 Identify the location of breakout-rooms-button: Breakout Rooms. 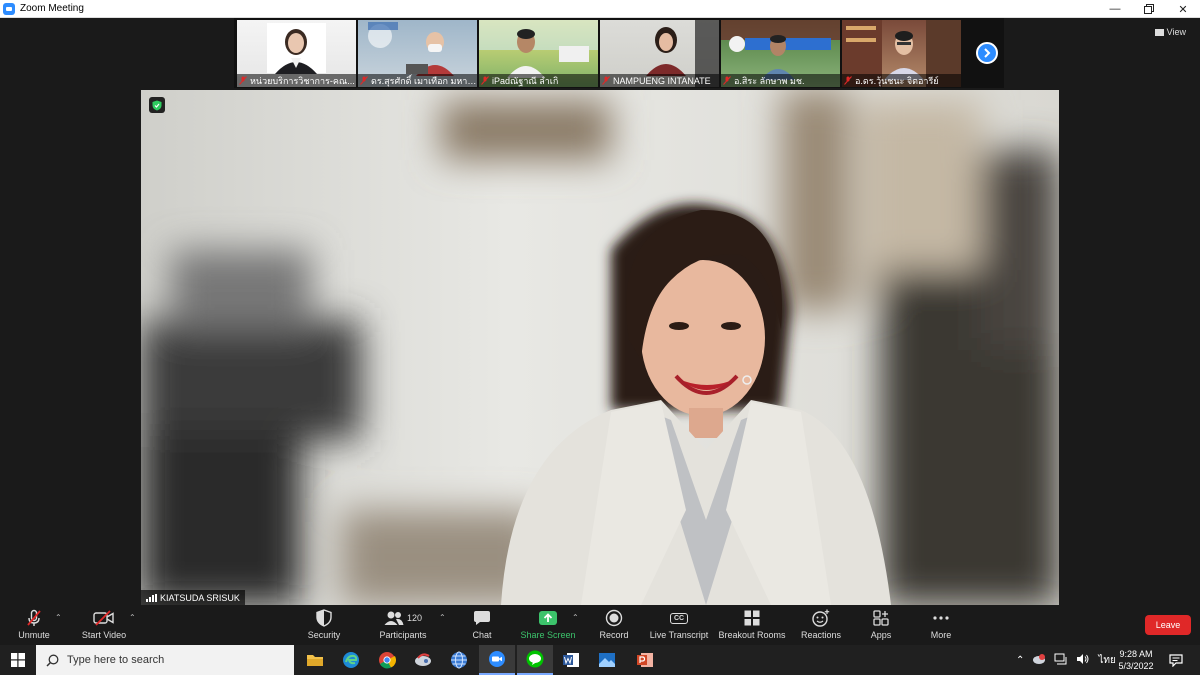
(752, 626).